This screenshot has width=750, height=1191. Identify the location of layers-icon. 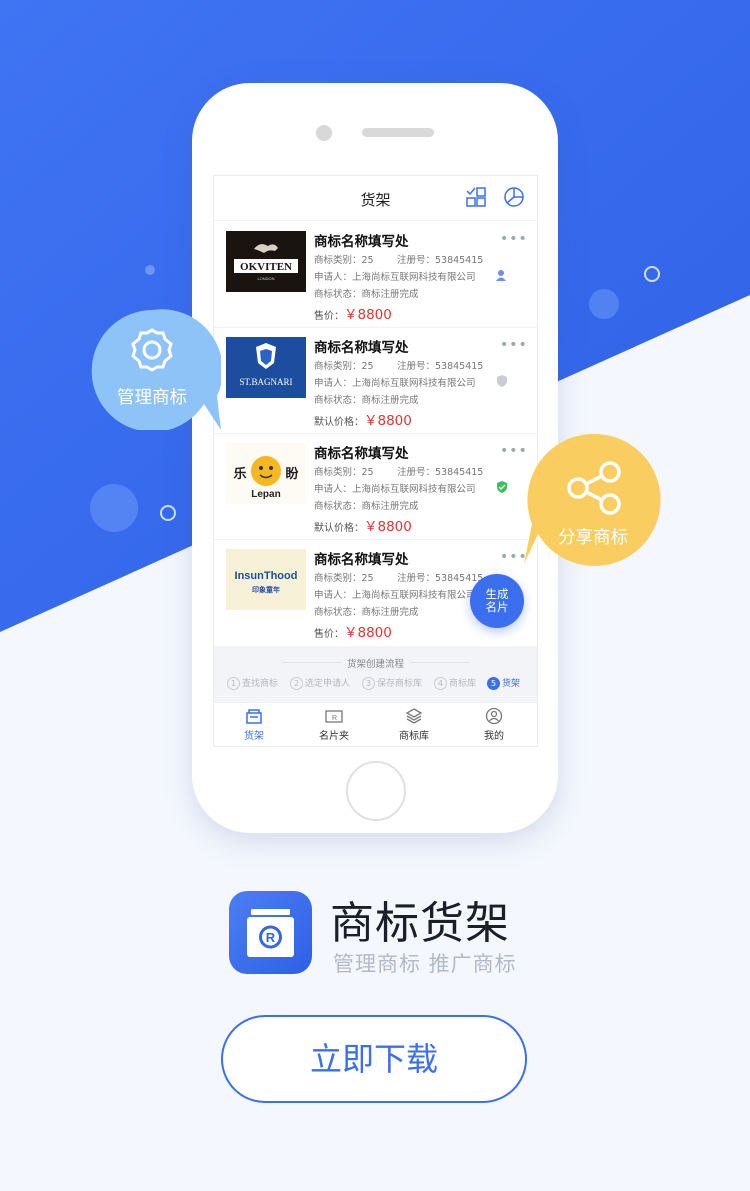
(414, 716).